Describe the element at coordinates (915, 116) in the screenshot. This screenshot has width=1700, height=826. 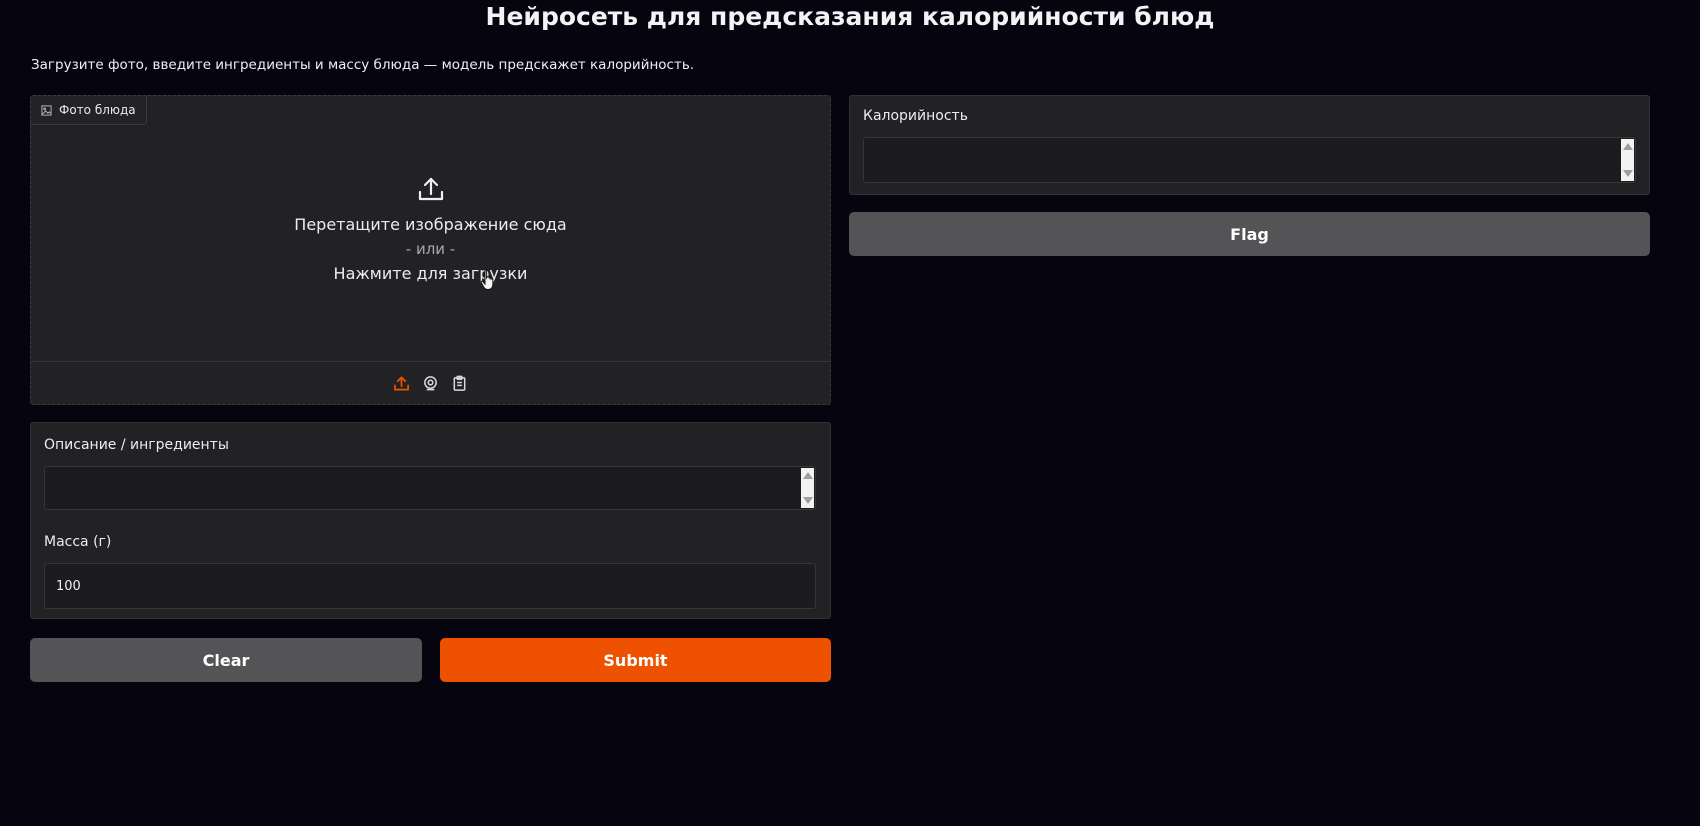
I see `calories-label: Калорийность` at that location.